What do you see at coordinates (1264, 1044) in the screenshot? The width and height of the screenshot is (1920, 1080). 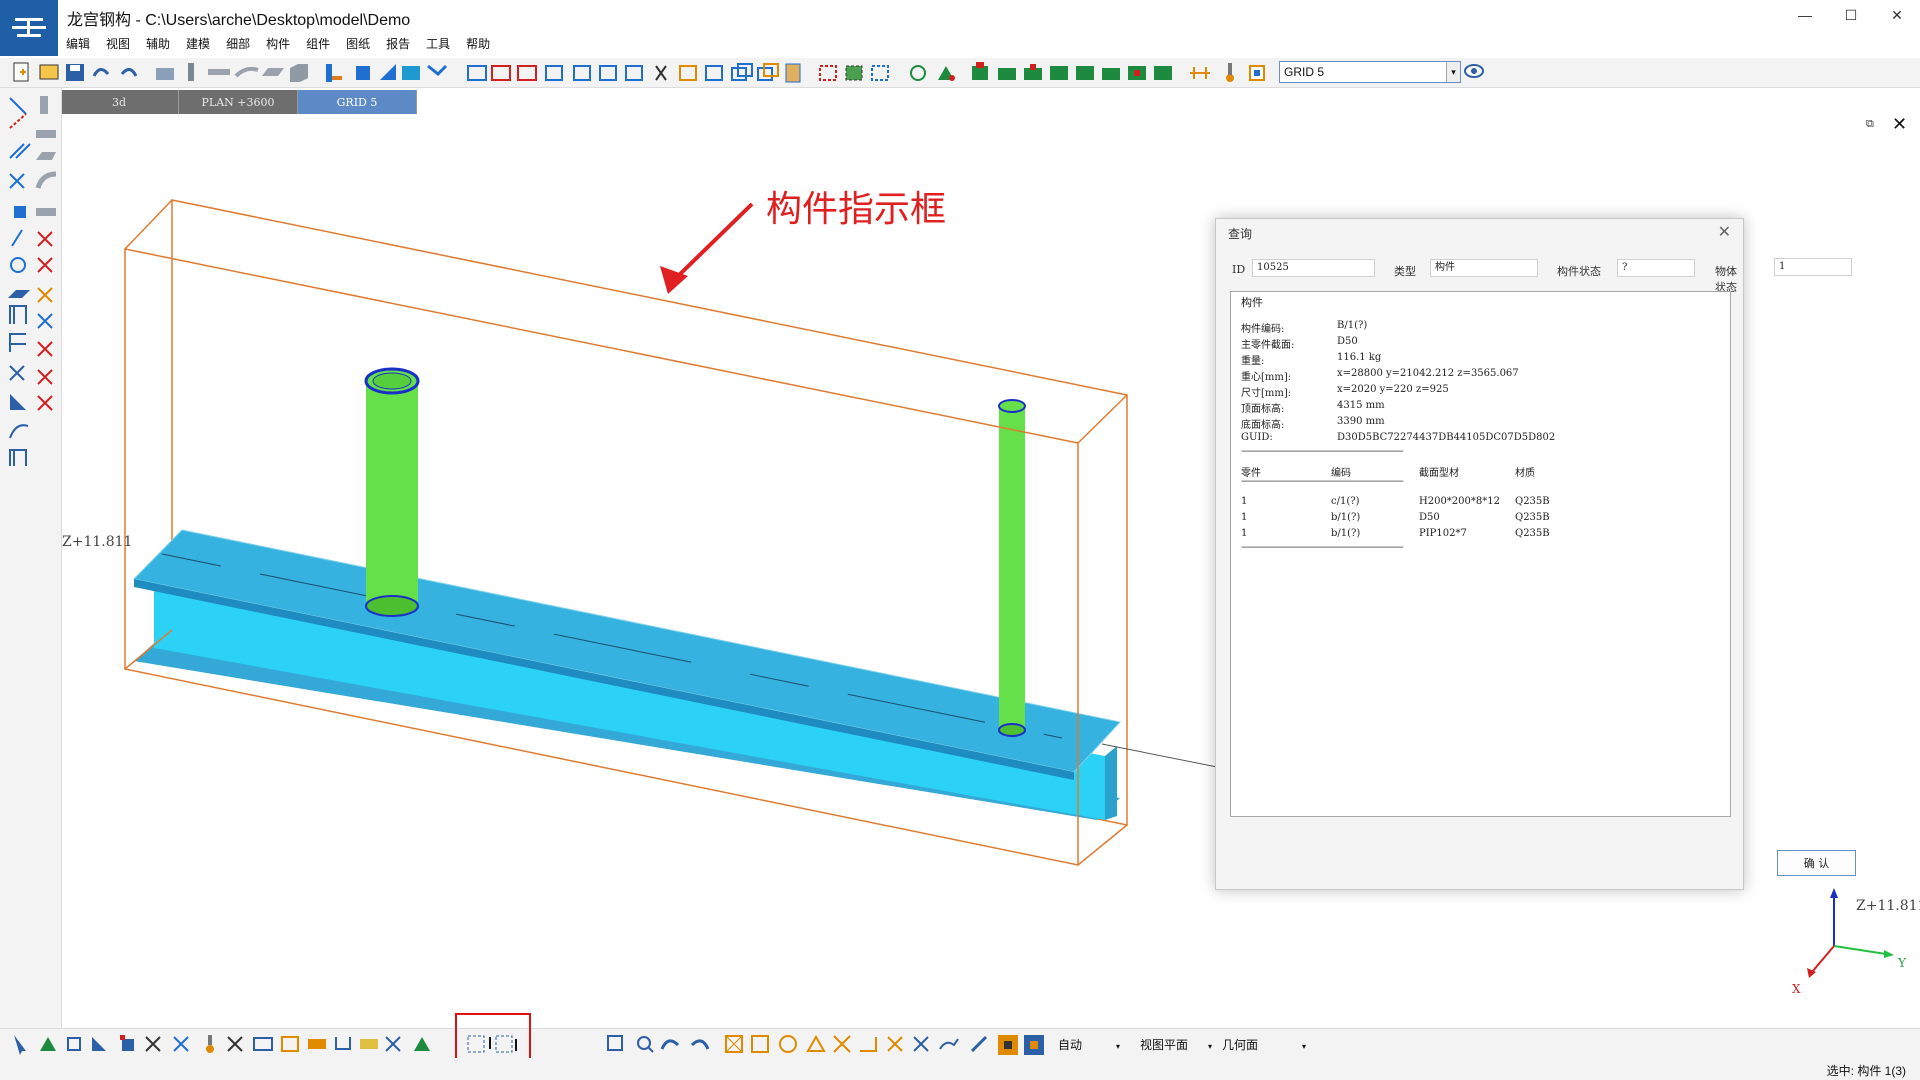 I see `snap-dropdown: 几何面 ▾` at bounding box center [1264, 1044].